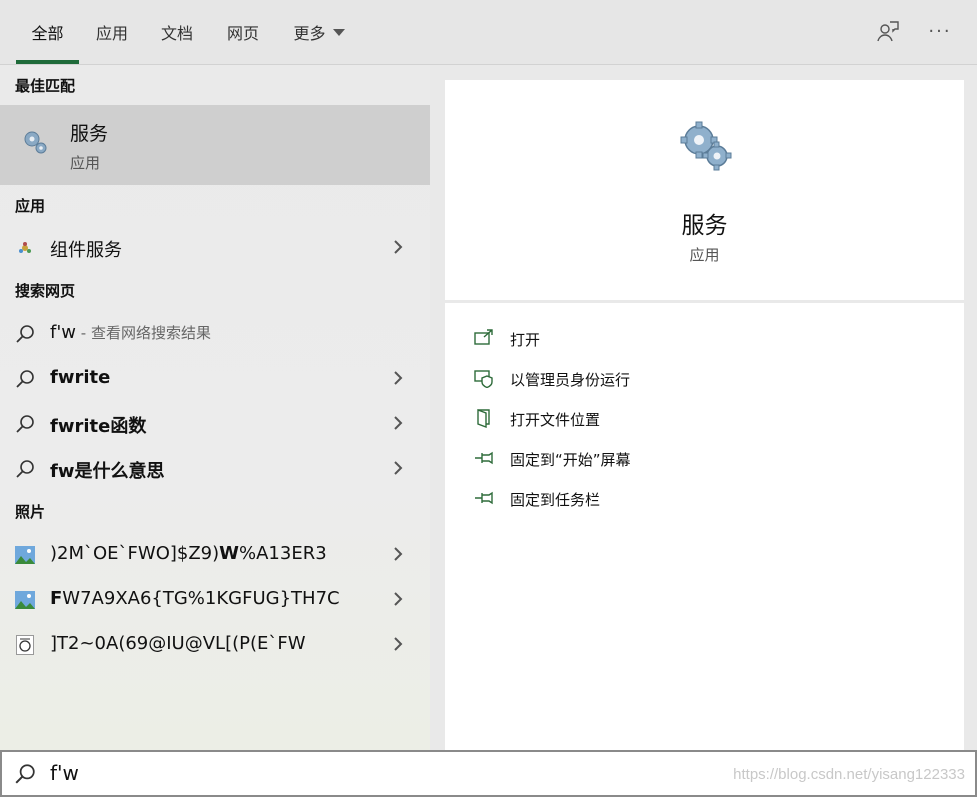 The height and width of the screenshot is (797, 977). I want to click on photo-result-label: FW7A9XA6{TG%1KGFUG}TH7C, so click(195, 598).